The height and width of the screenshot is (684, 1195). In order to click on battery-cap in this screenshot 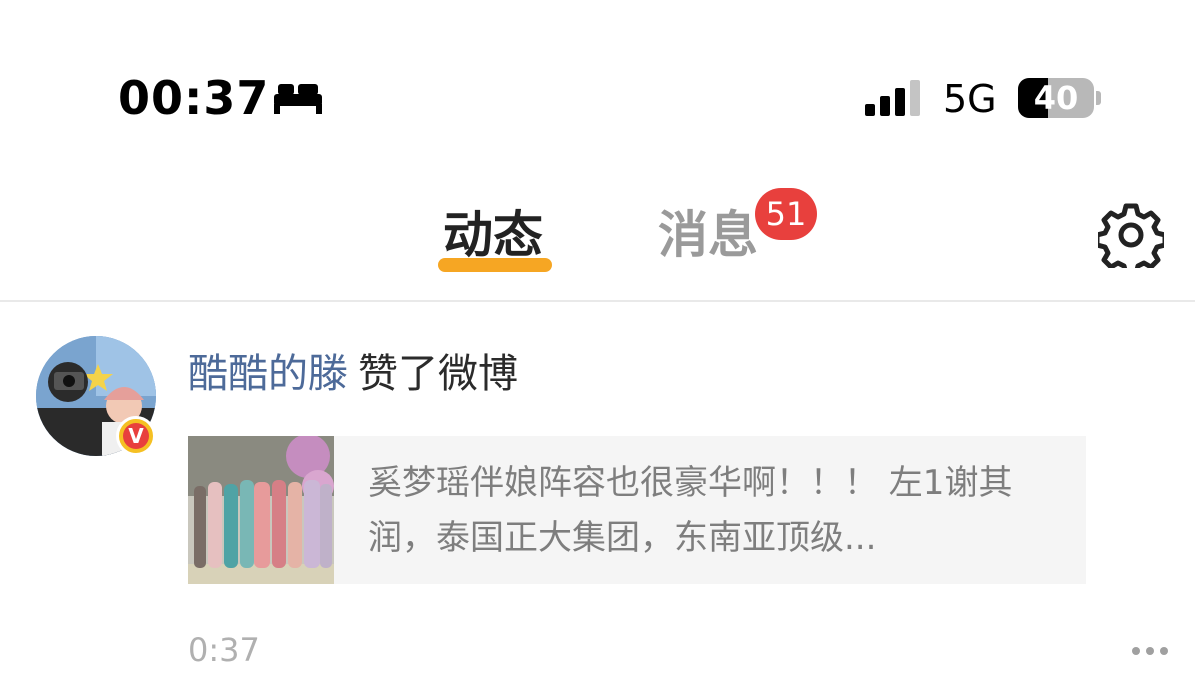, I will do `click(1098, 98)`.